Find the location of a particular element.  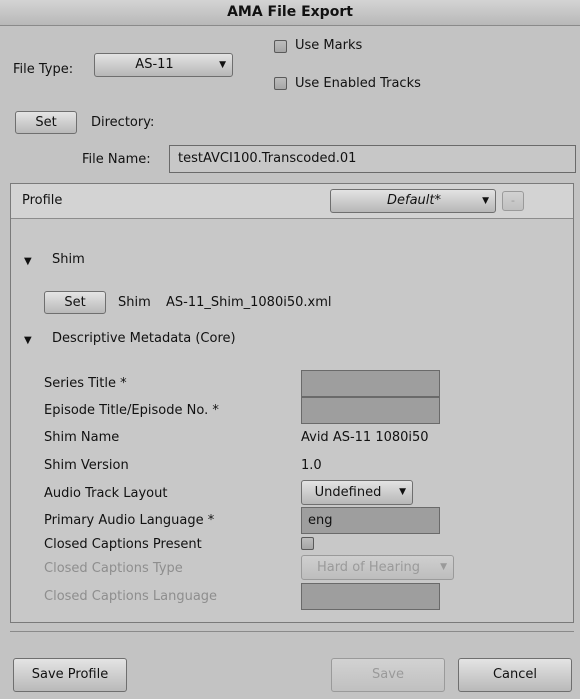

profile-dropdown: Default* ▼ is located at coordinates (413, 201).